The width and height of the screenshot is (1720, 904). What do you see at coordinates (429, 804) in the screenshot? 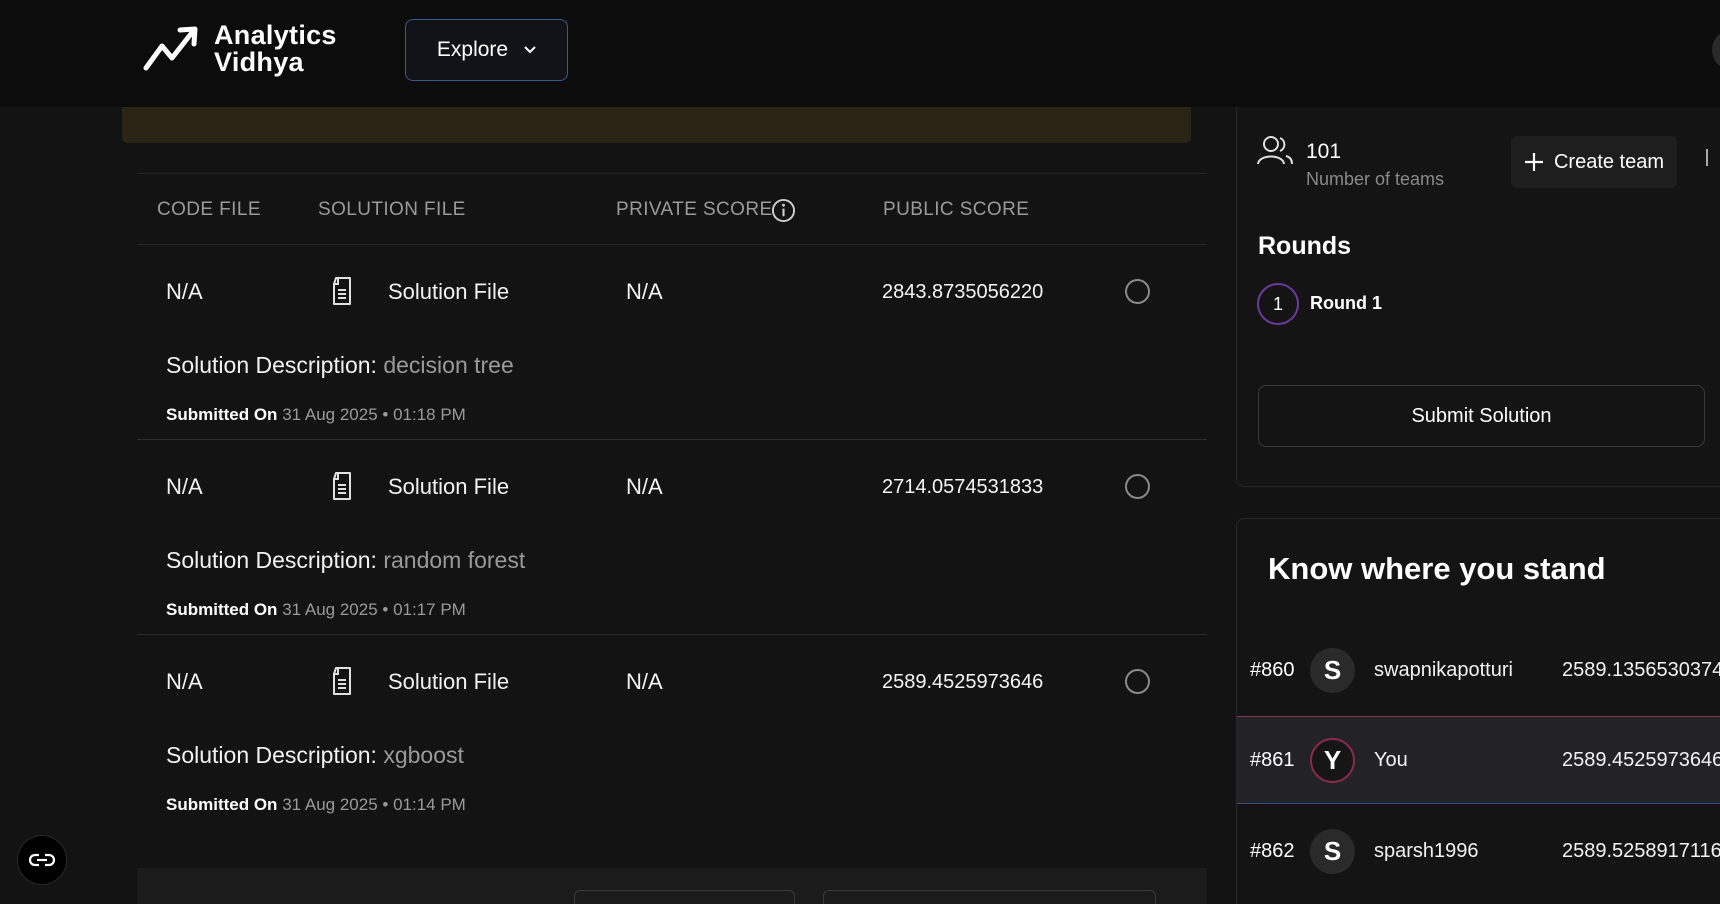
I see `submitted-time: 01:14 PM` at bounding box center [429, 804].